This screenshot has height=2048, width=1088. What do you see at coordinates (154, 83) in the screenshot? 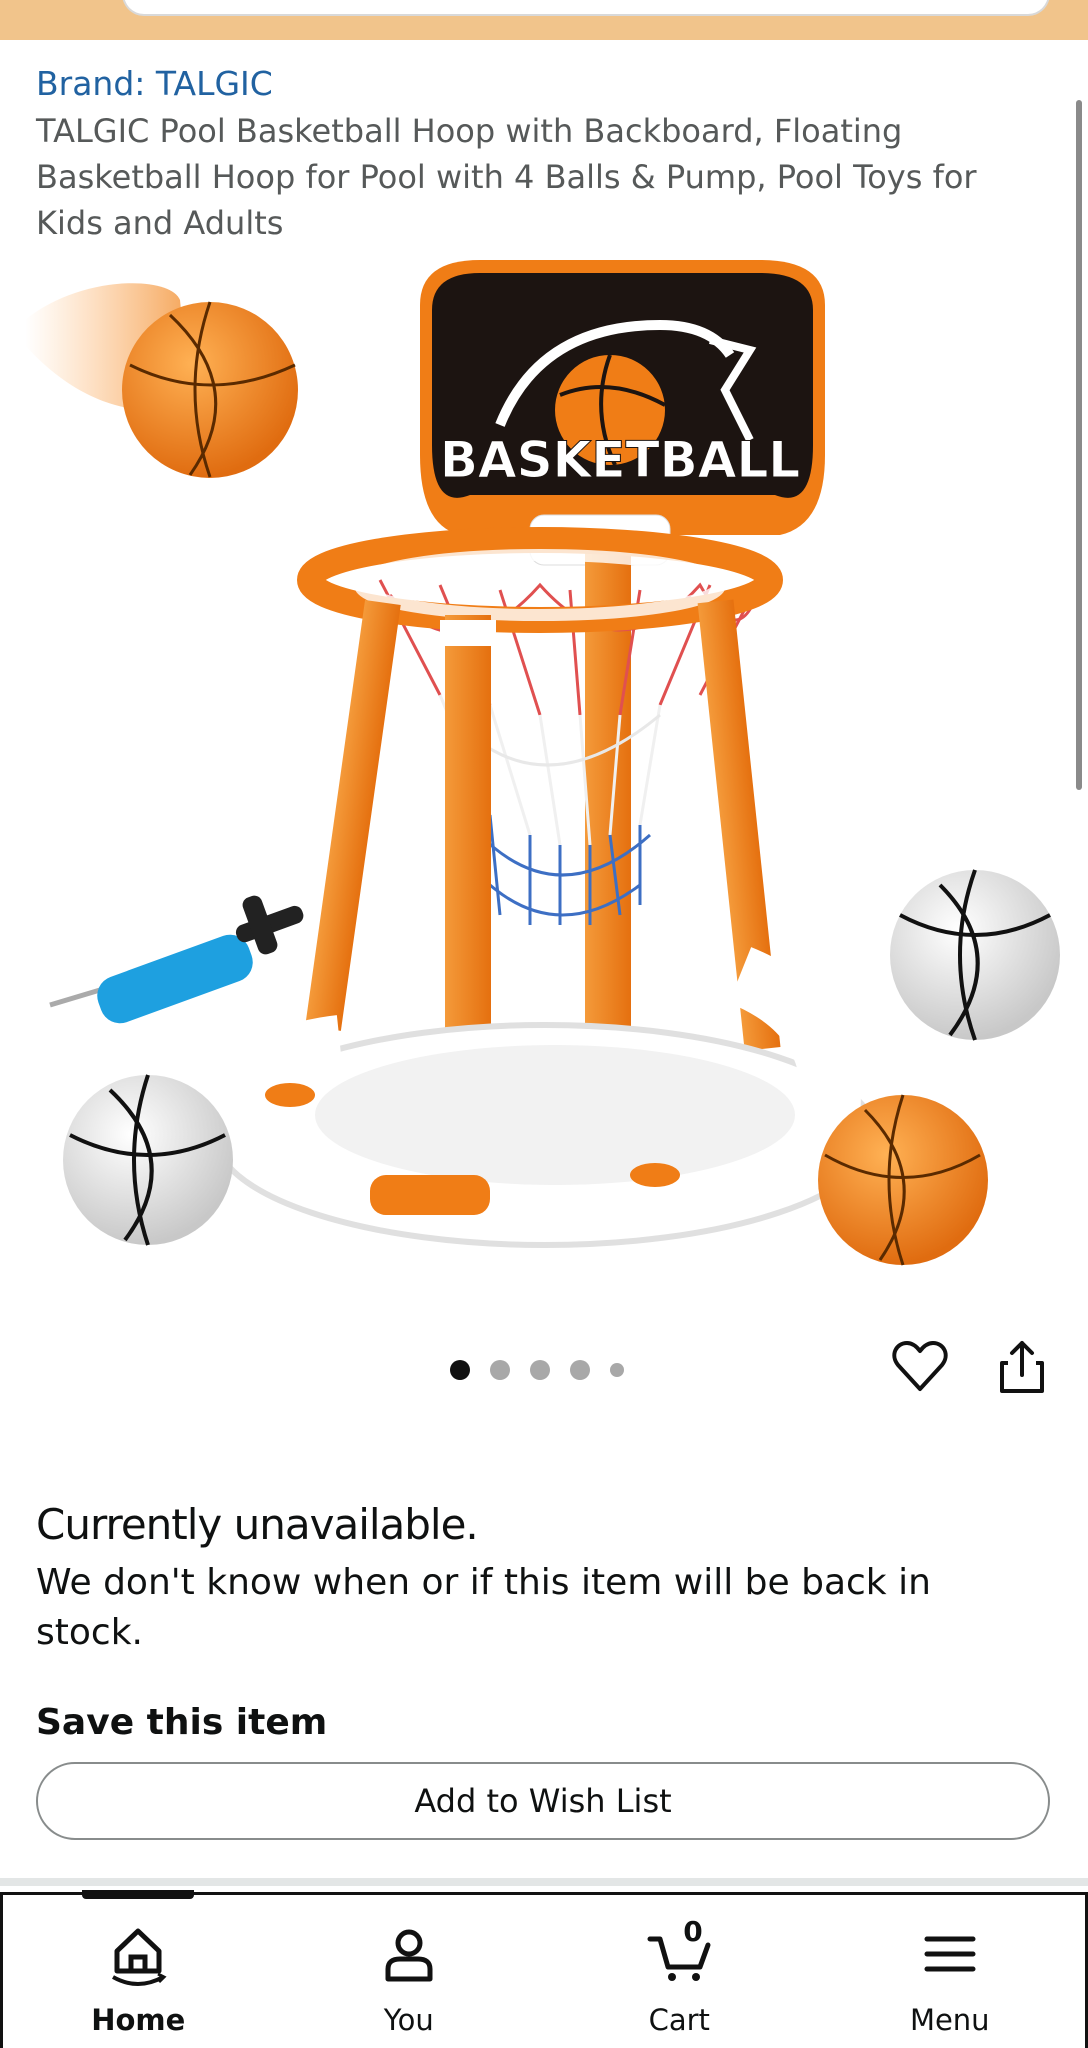
I see `brand-link: Brand: TALGIC` at bounding box center [154, 83].